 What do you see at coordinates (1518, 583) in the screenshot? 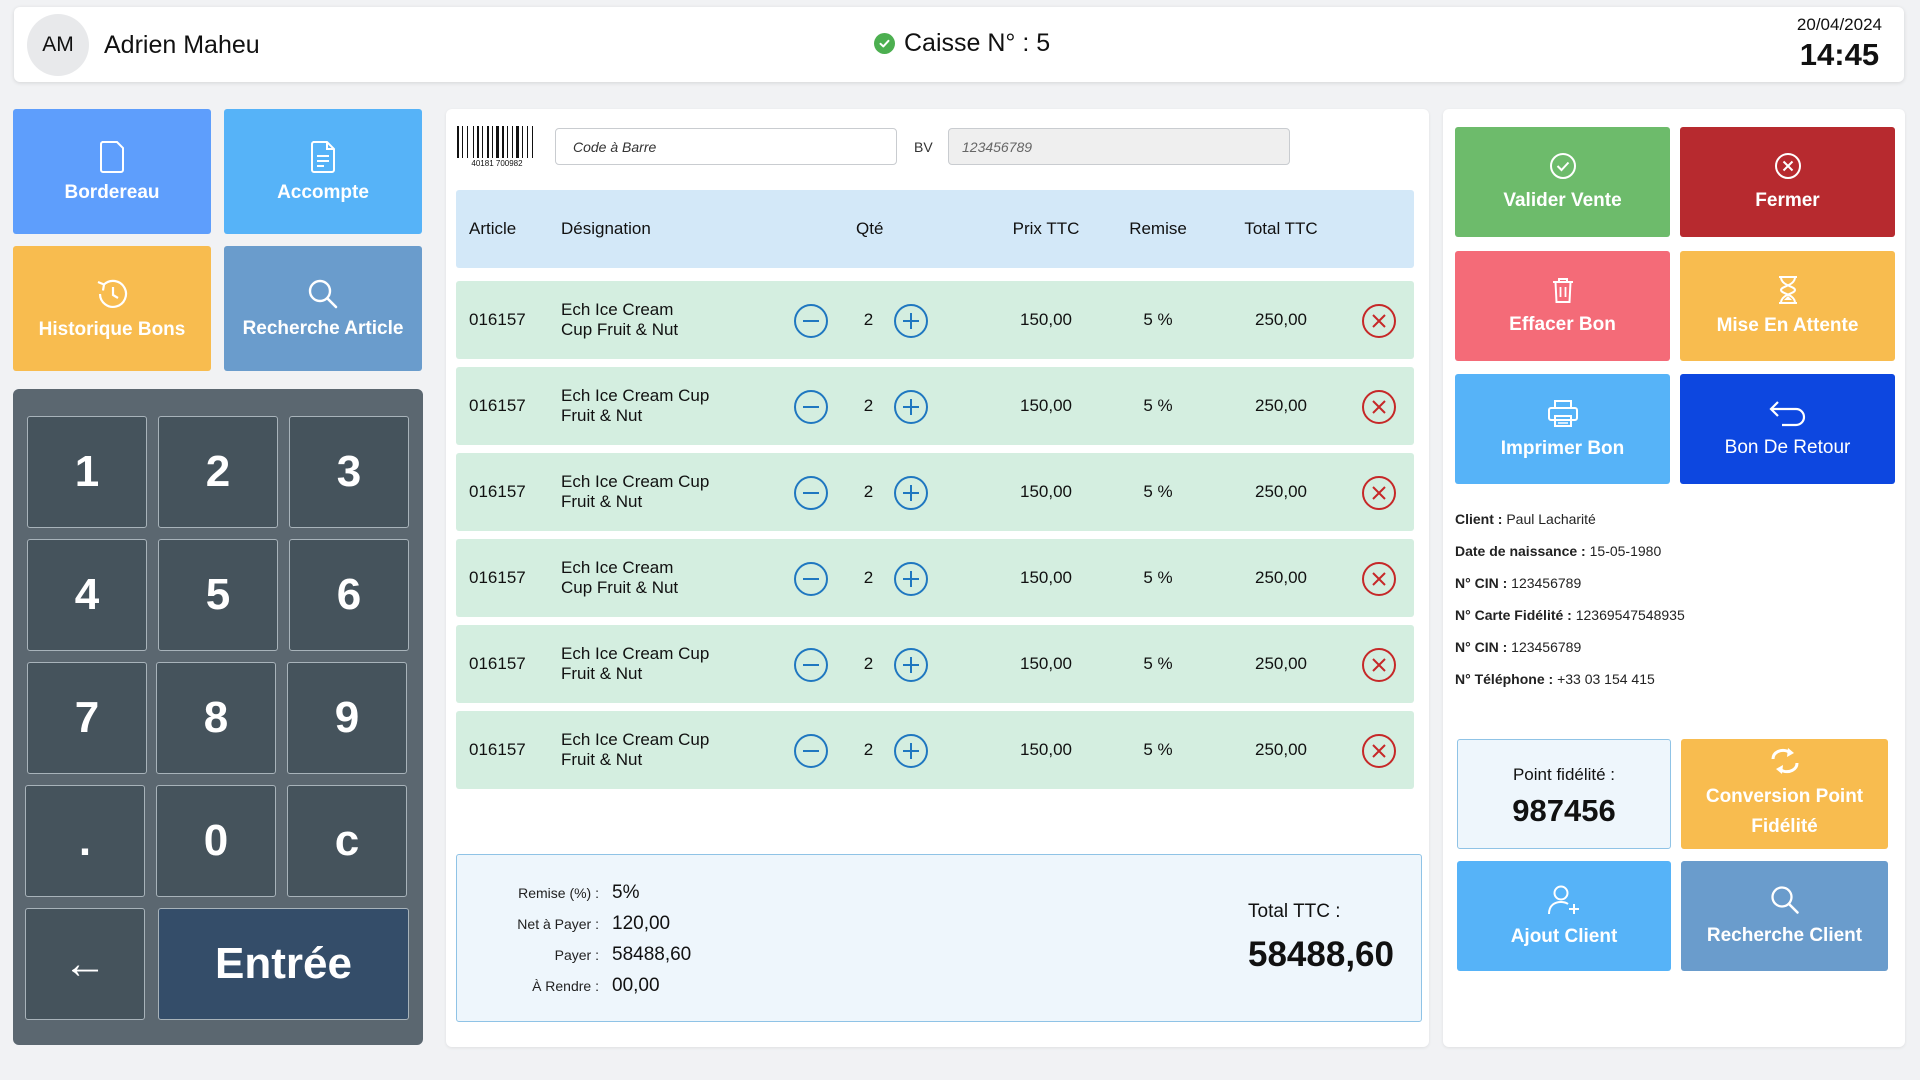
I see `client-cin: N° CIN : 123456789` at bounding box center [1518, 583].